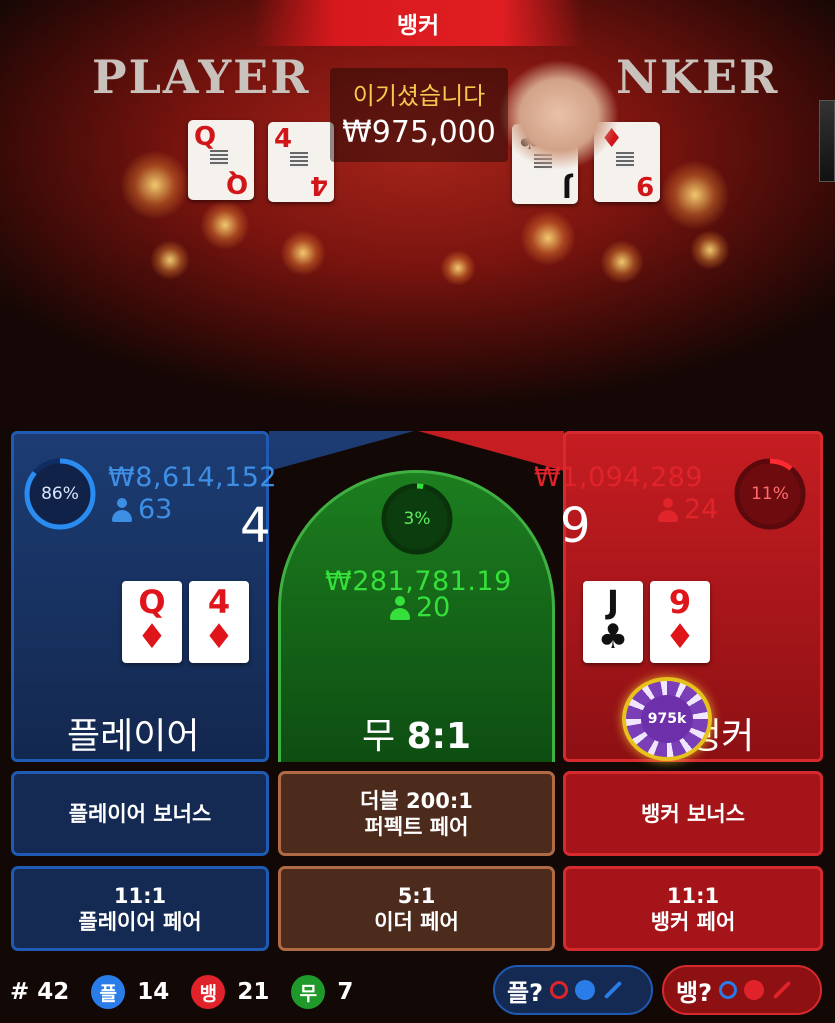 This screenshot has height=1023, width=835. I want to click on tie-percent: 3%, so click(417, 519).